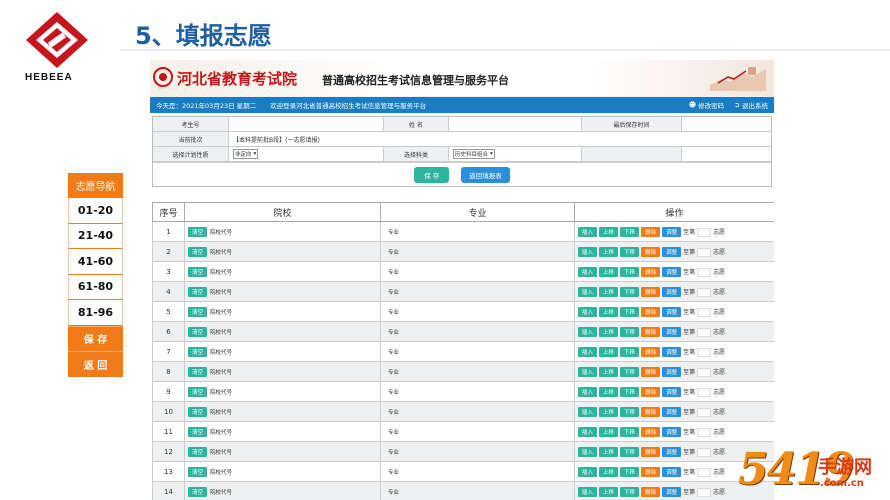 The height and width of the screenshot is (500, 890). I want to click on logout-link: ➲ 退出系统, so click(751, 105).